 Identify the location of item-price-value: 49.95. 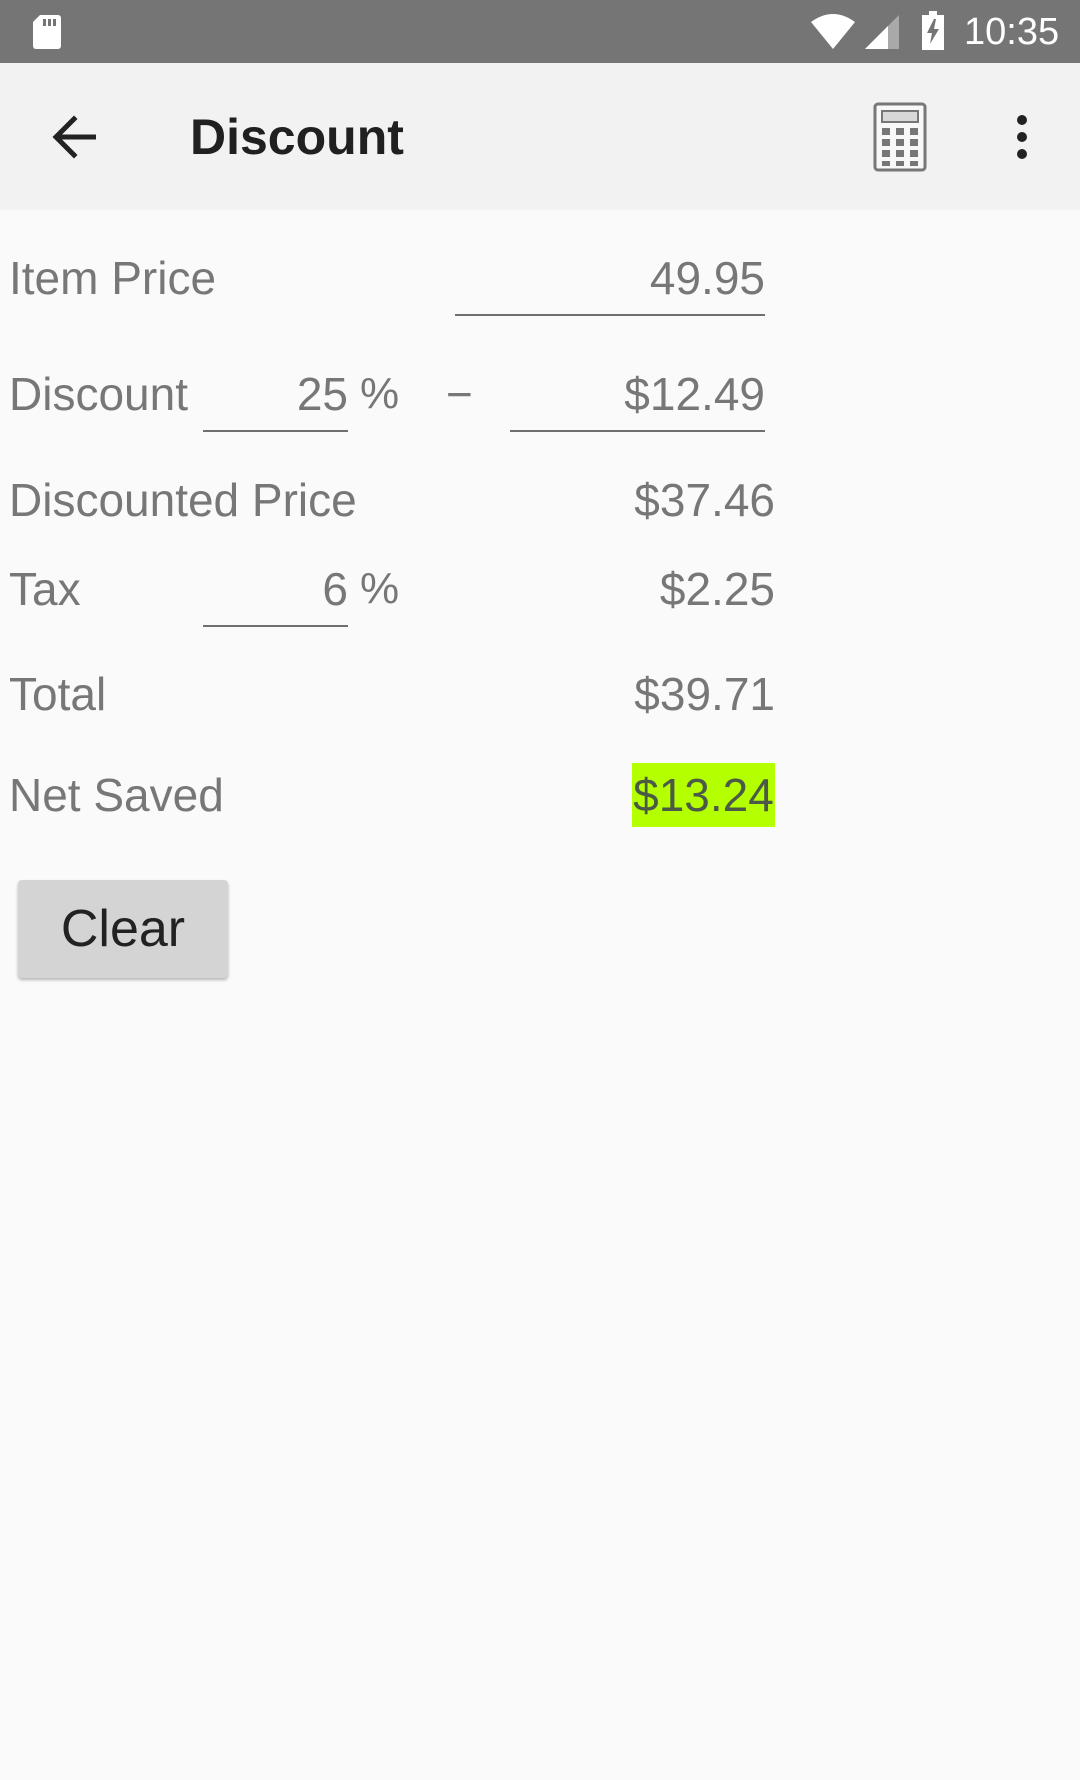
(707, 278).